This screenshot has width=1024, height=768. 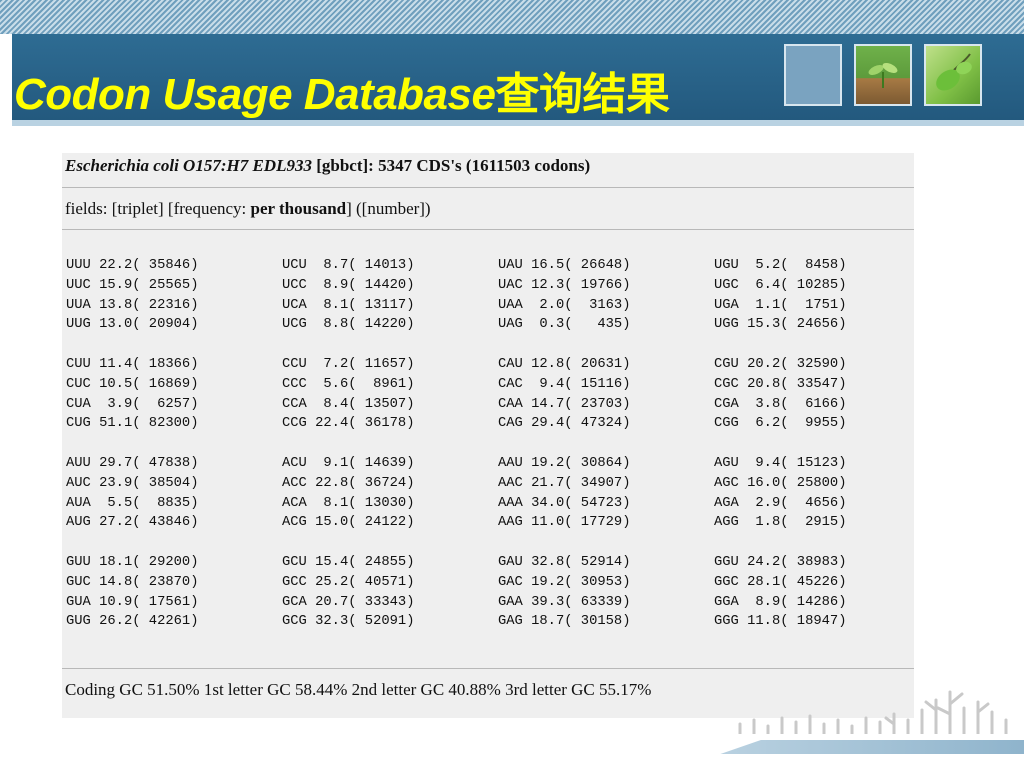 What do you see at coordinates (564, 265) in the screenshot?
I see `codon-cell: UAU 16.5( 26648)` at bounding box center [564, 265].